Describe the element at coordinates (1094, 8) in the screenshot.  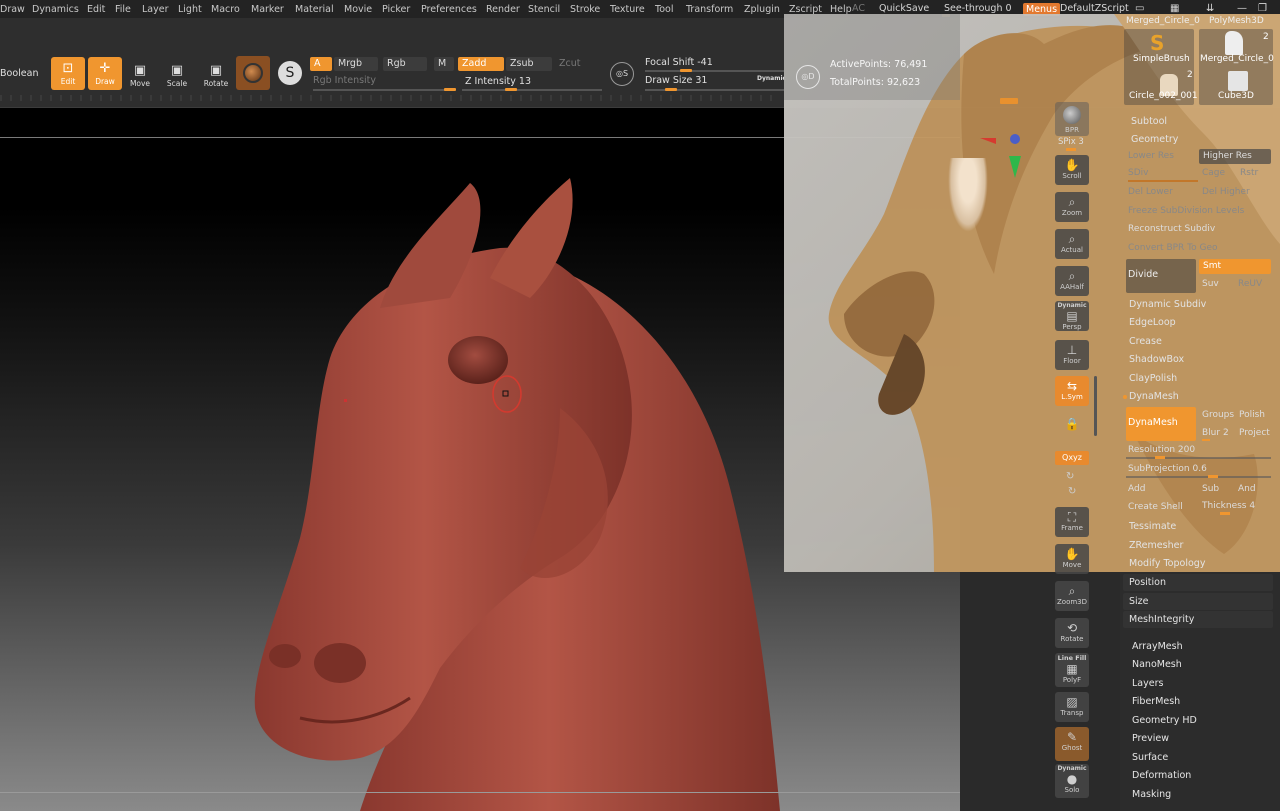
I see `default-zscript-button: DefaultZScript` at that location.